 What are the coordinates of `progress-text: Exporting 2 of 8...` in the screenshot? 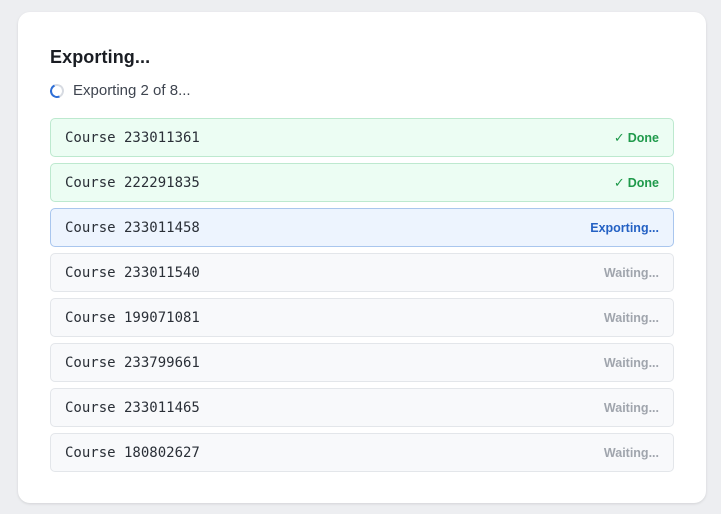 It's located at (132, 90).